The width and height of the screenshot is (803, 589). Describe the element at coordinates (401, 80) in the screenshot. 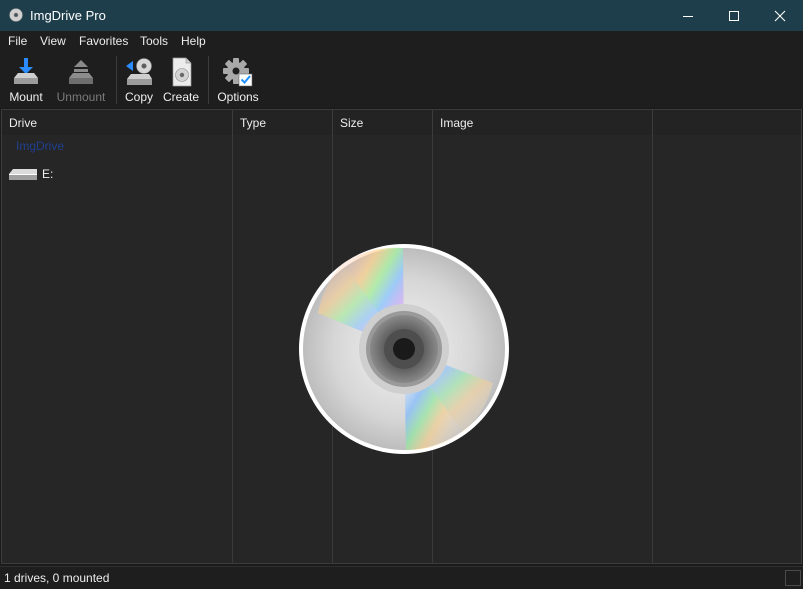

I see `toolbar: Mount Unmount Copy Create Options` at that location.